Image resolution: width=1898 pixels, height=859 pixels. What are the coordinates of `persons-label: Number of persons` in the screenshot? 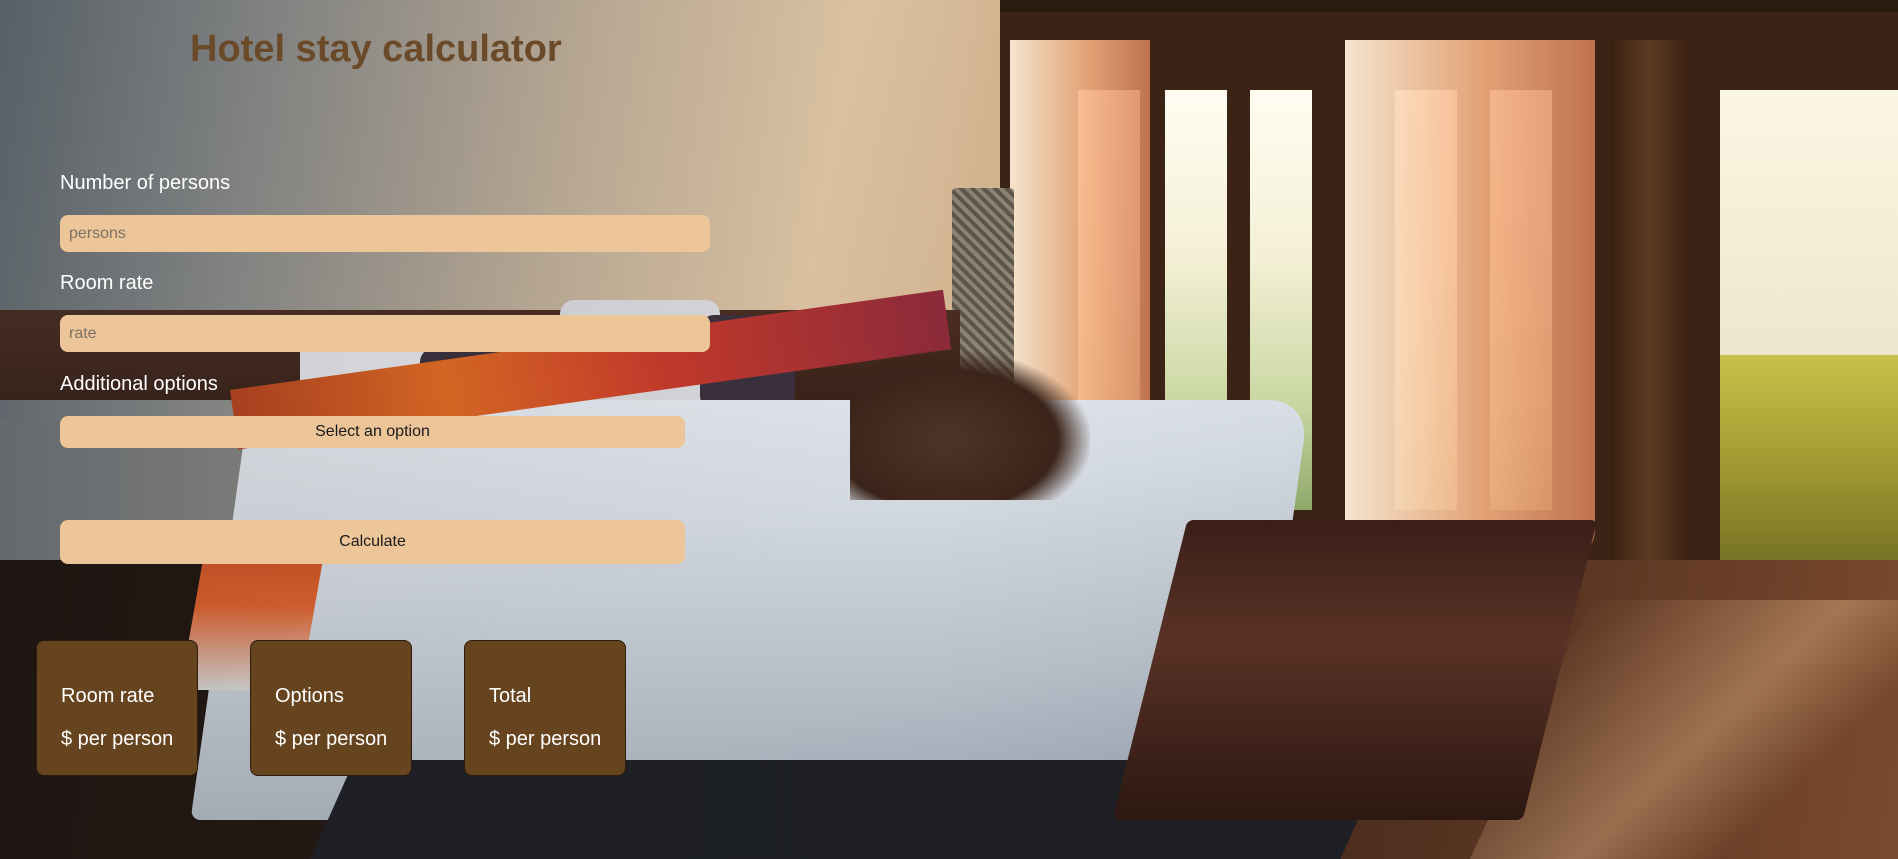 It's located at (145, 183).